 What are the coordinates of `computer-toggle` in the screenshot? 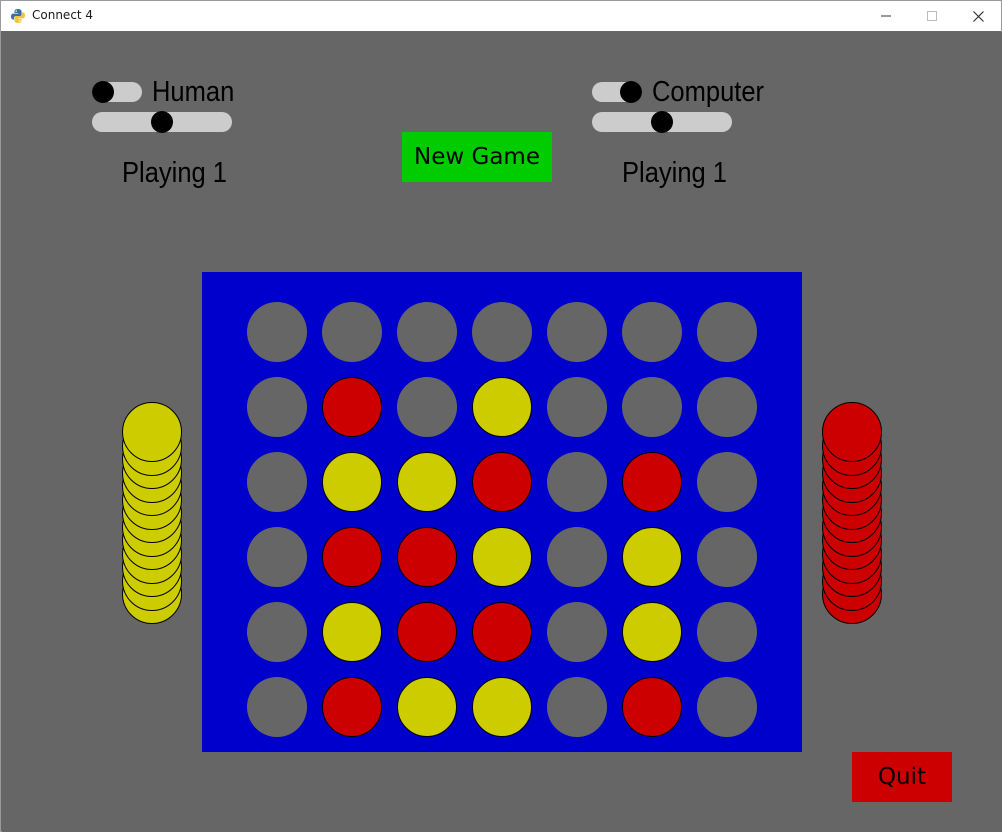 It's located at (617, 92).